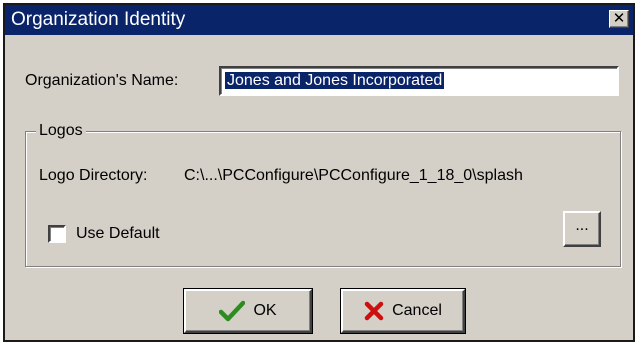  What do you see at coordinates (61, 131) in the screenshot?
I see `logos-group-label: Logos` at bounding box center [61, 131].